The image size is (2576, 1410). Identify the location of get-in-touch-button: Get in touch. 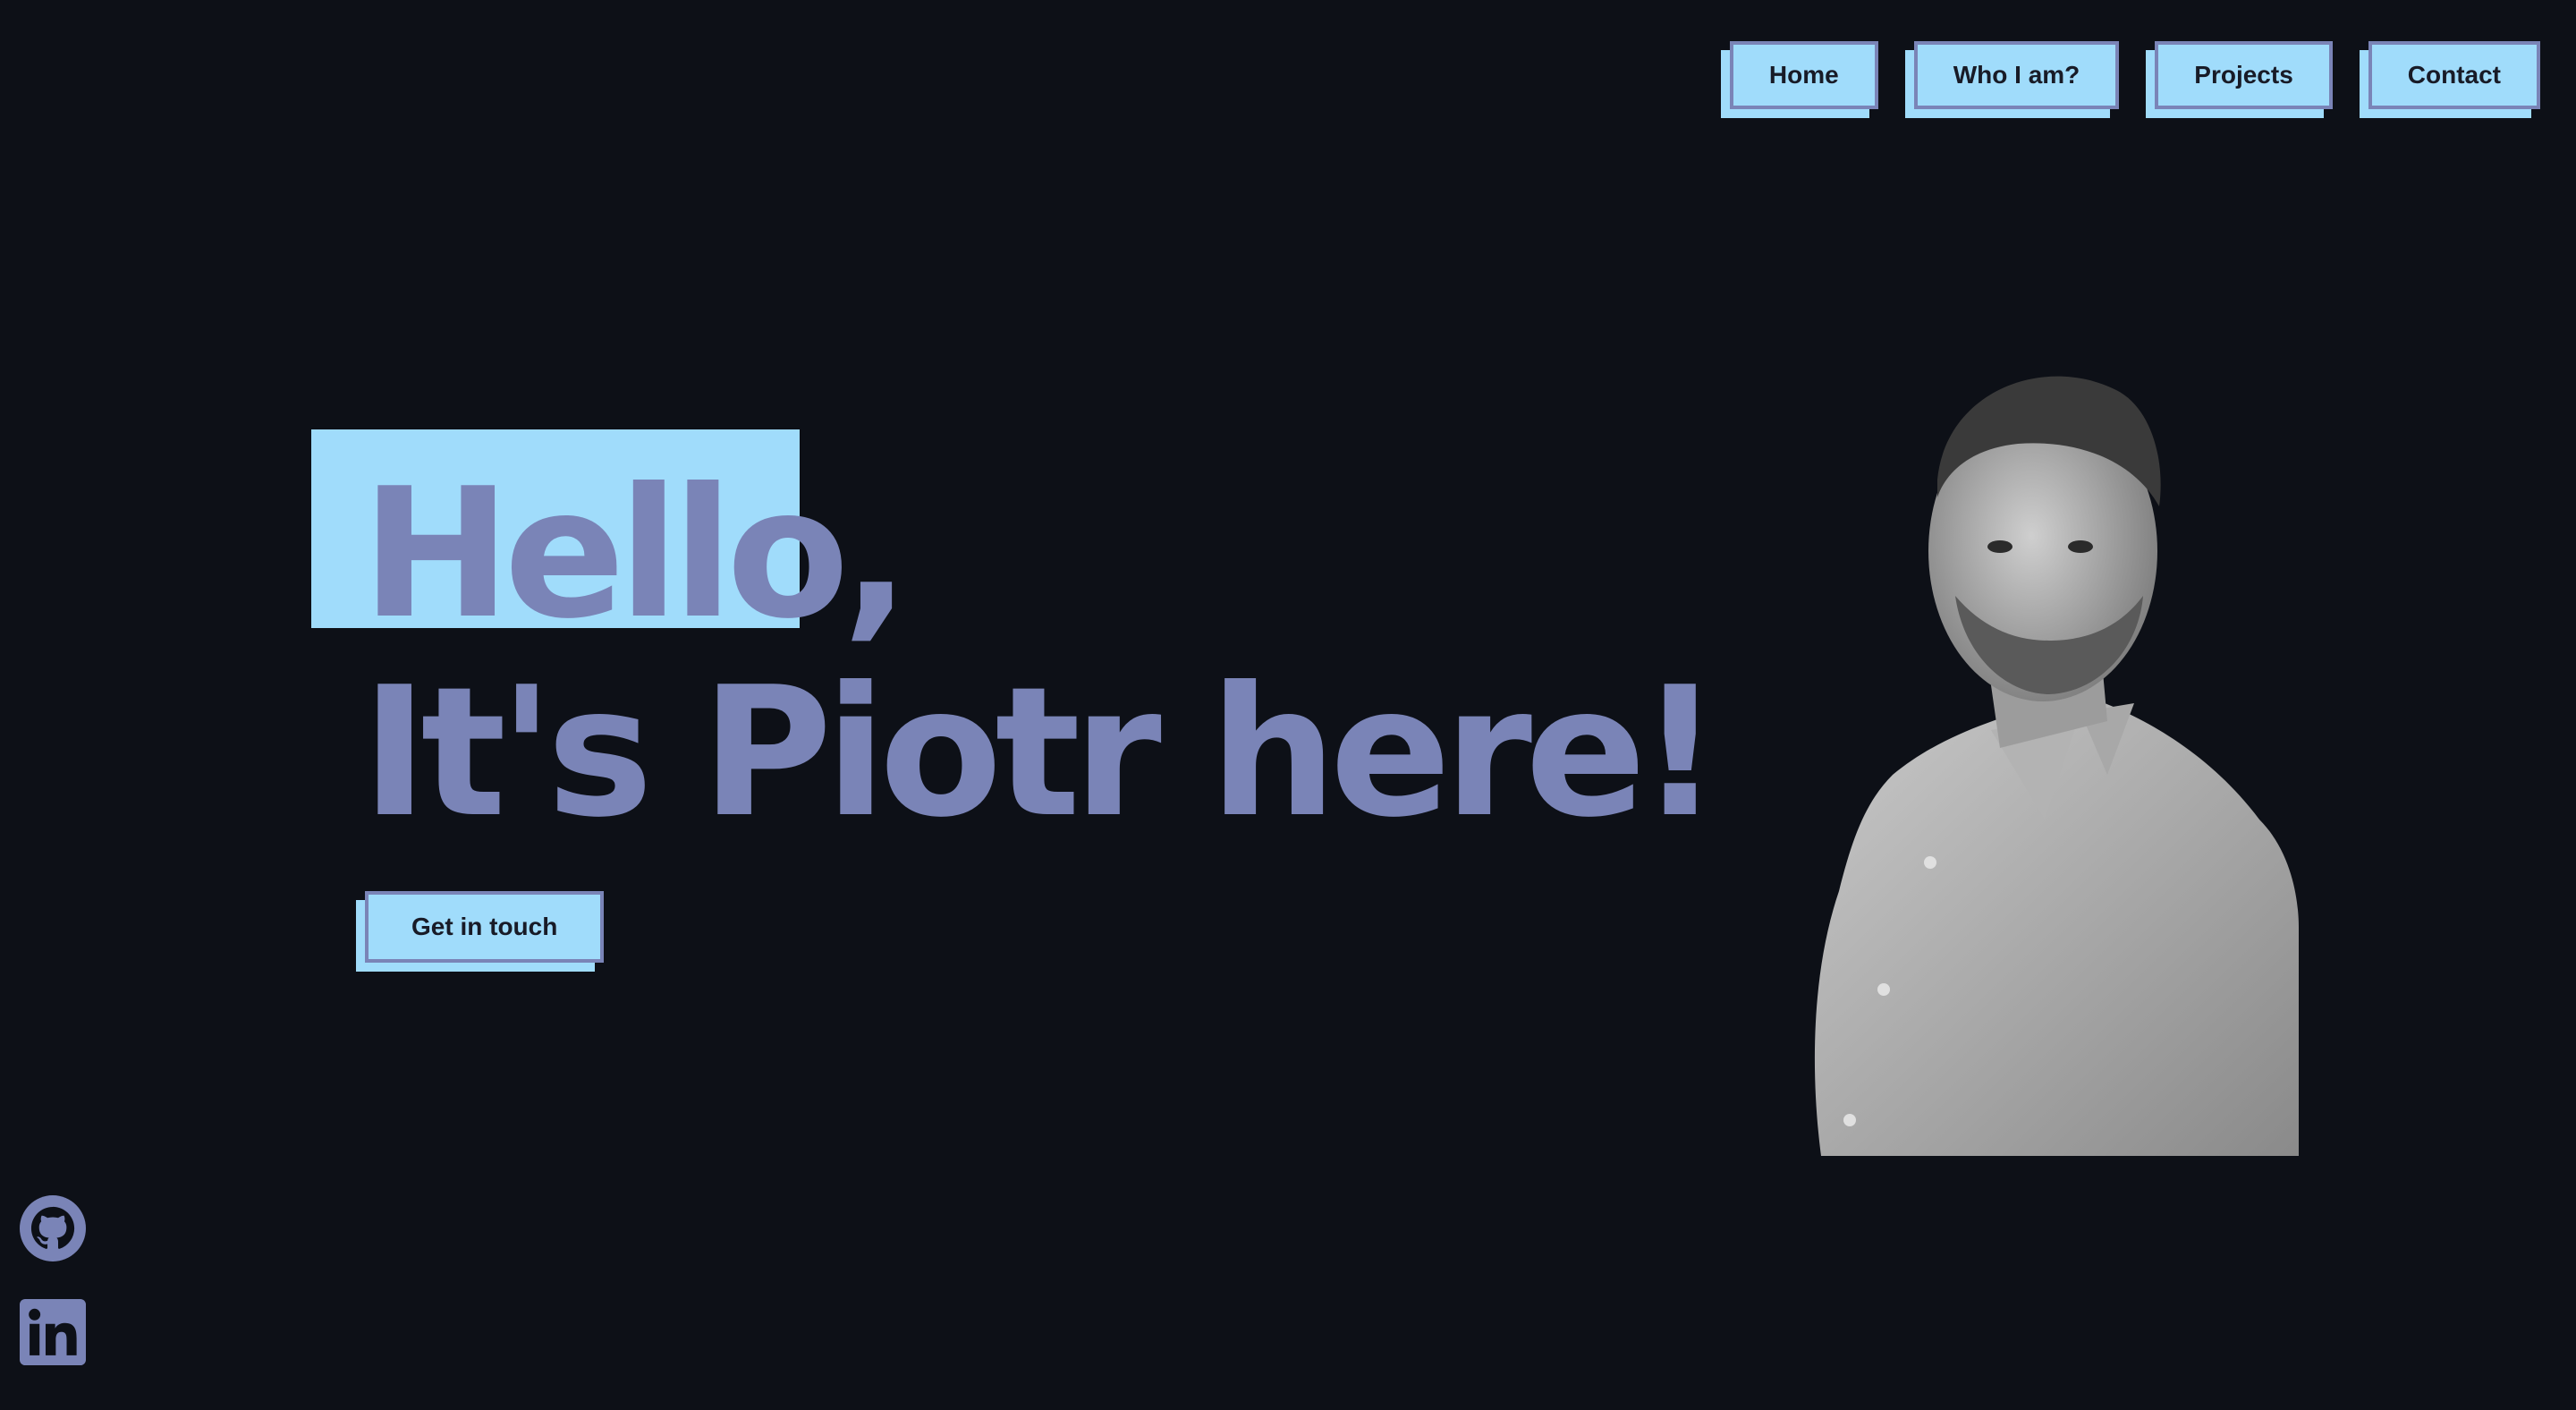
(485, 927).